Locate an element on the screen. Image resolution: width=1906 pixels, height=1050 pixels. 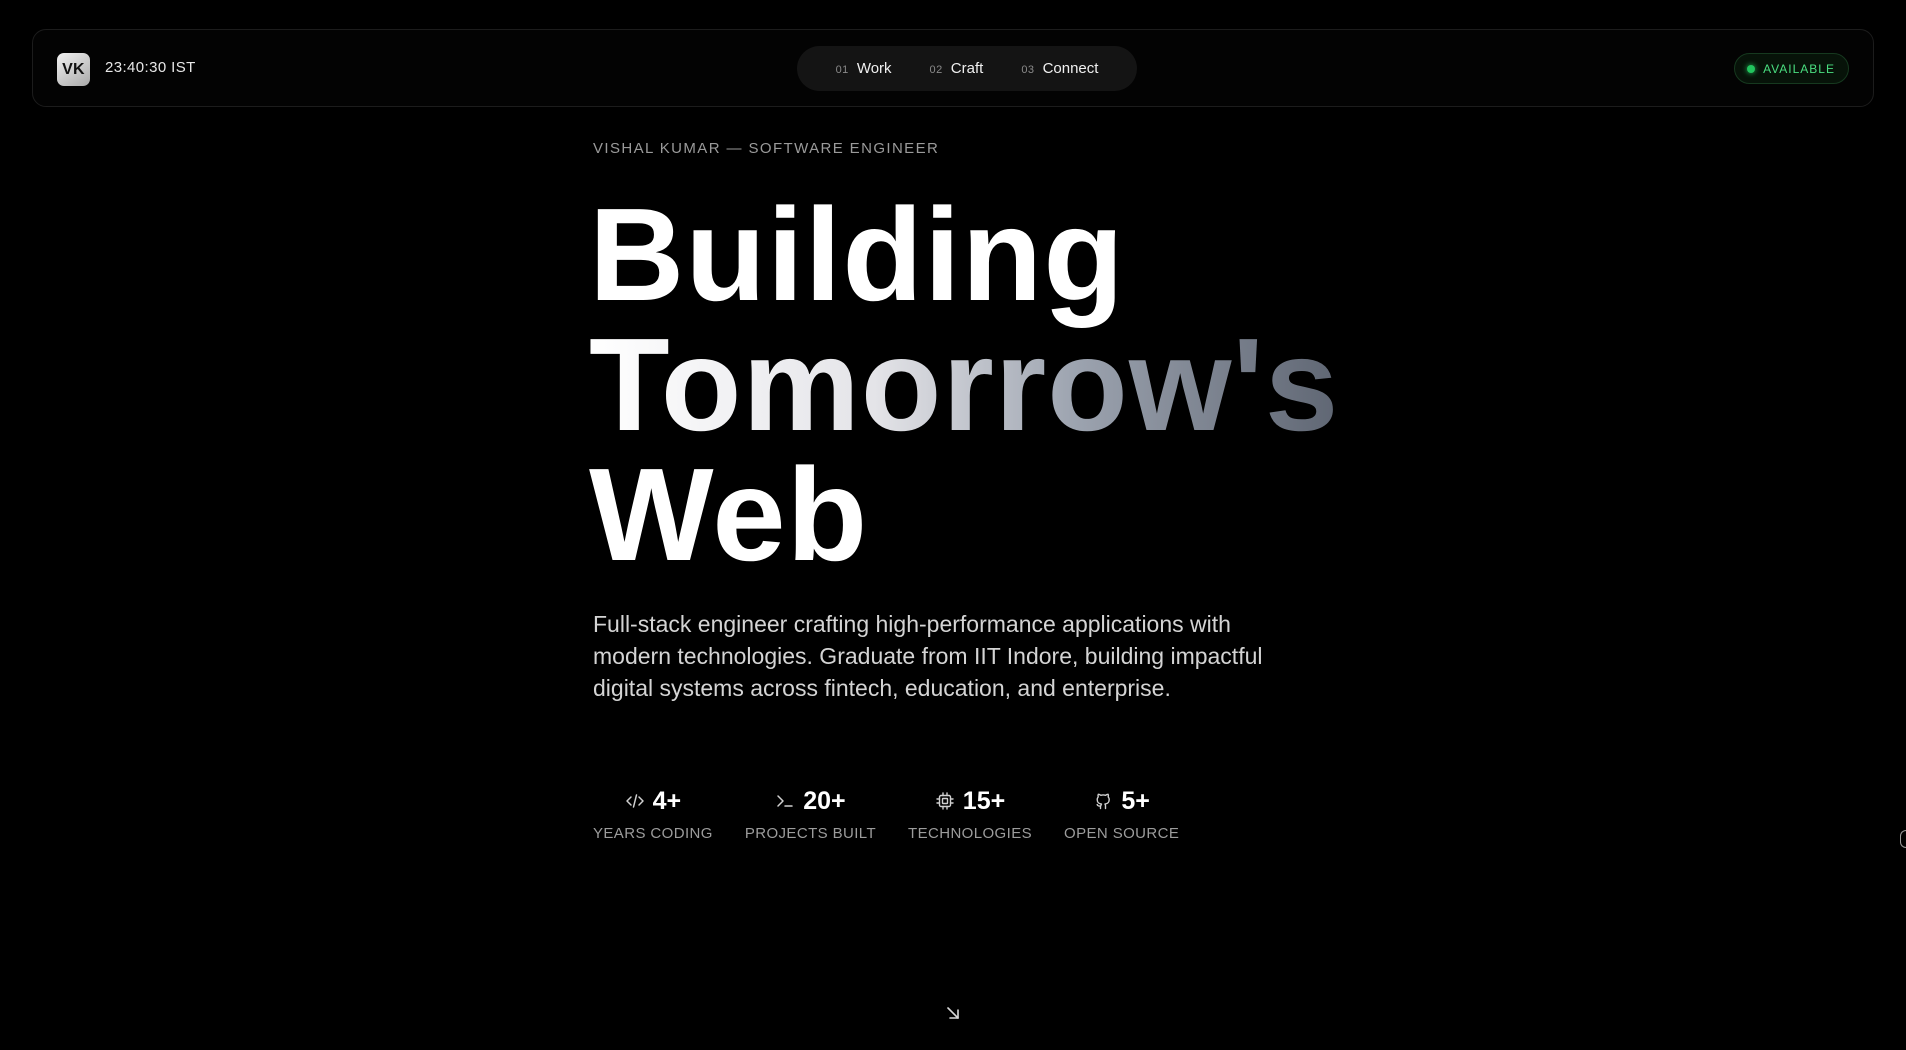
headline-line-2: Tomorrow's is located at coordinates (964, 384).